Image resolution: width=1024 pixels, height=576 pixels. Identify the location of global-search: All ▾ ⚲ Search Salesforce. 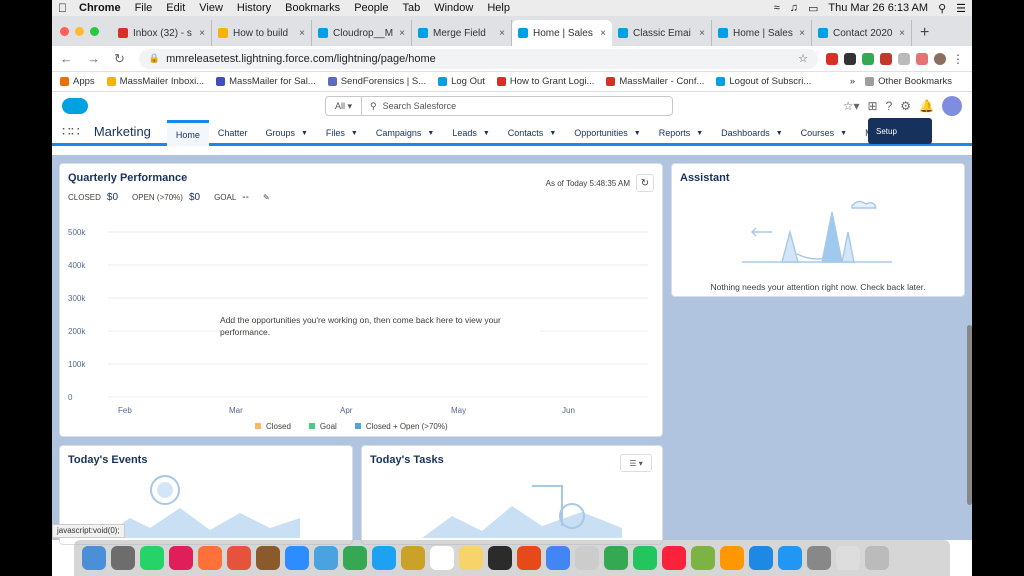
(499, 106).